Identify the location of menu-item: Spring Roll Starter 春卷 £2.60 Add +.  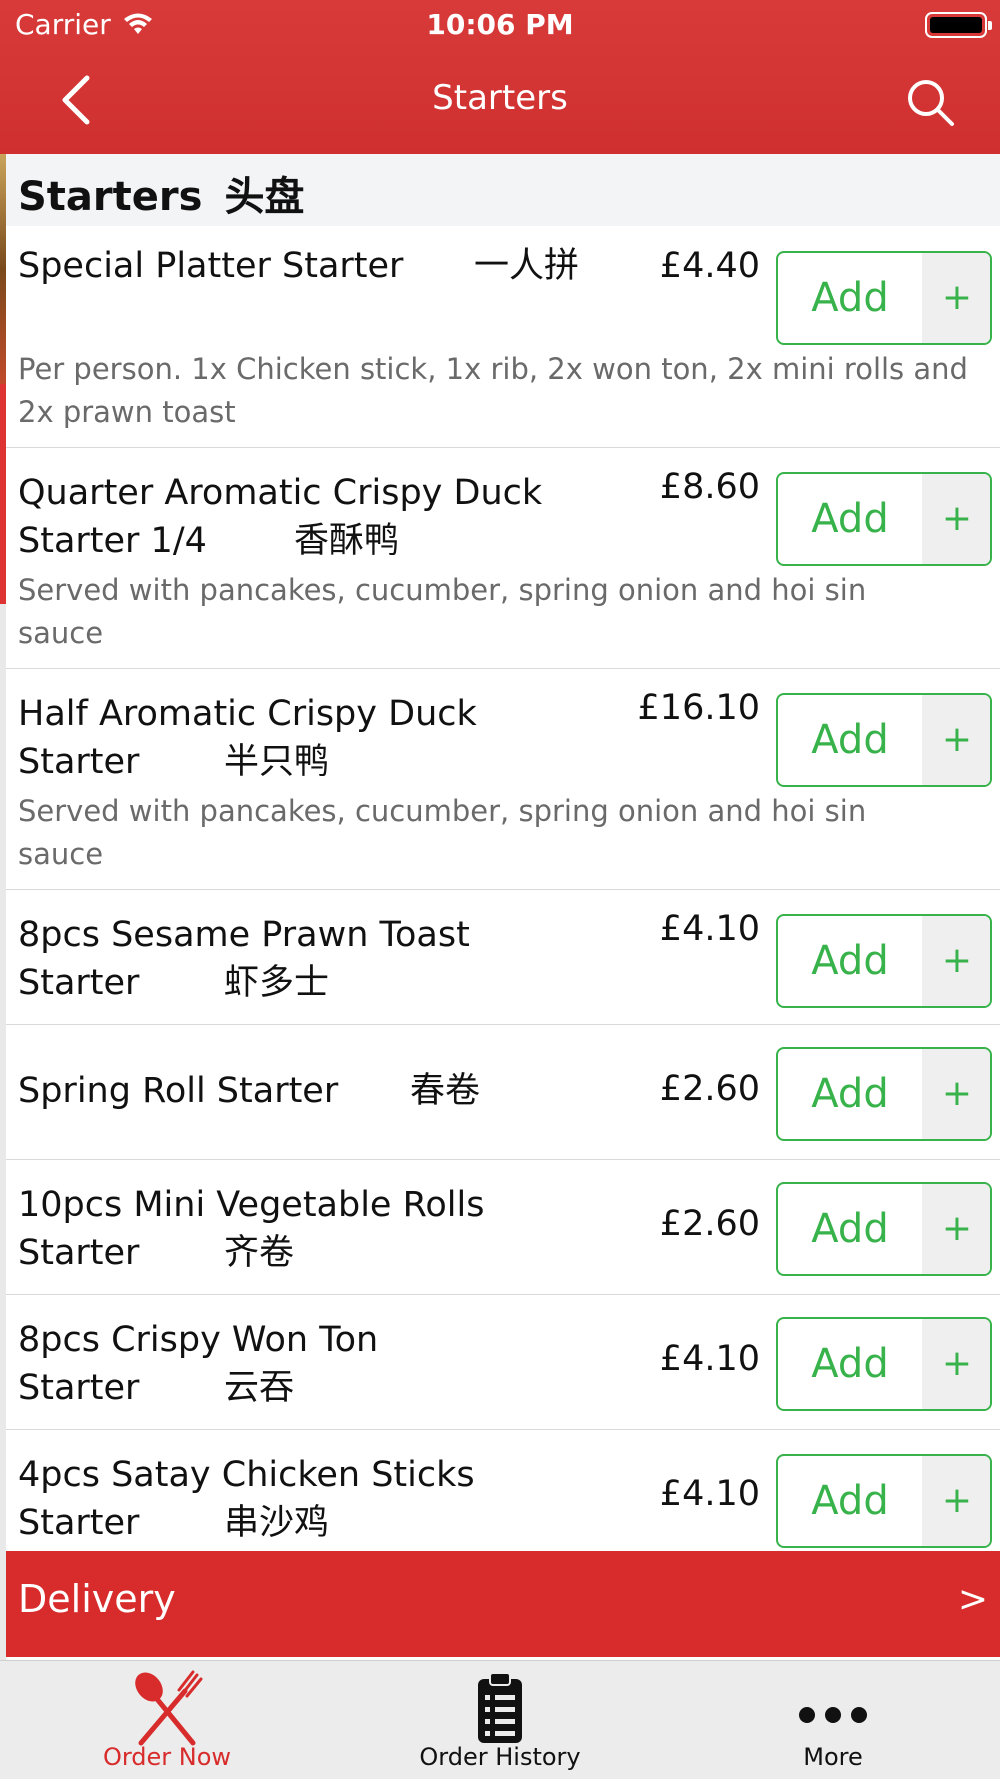
(503, 1092).